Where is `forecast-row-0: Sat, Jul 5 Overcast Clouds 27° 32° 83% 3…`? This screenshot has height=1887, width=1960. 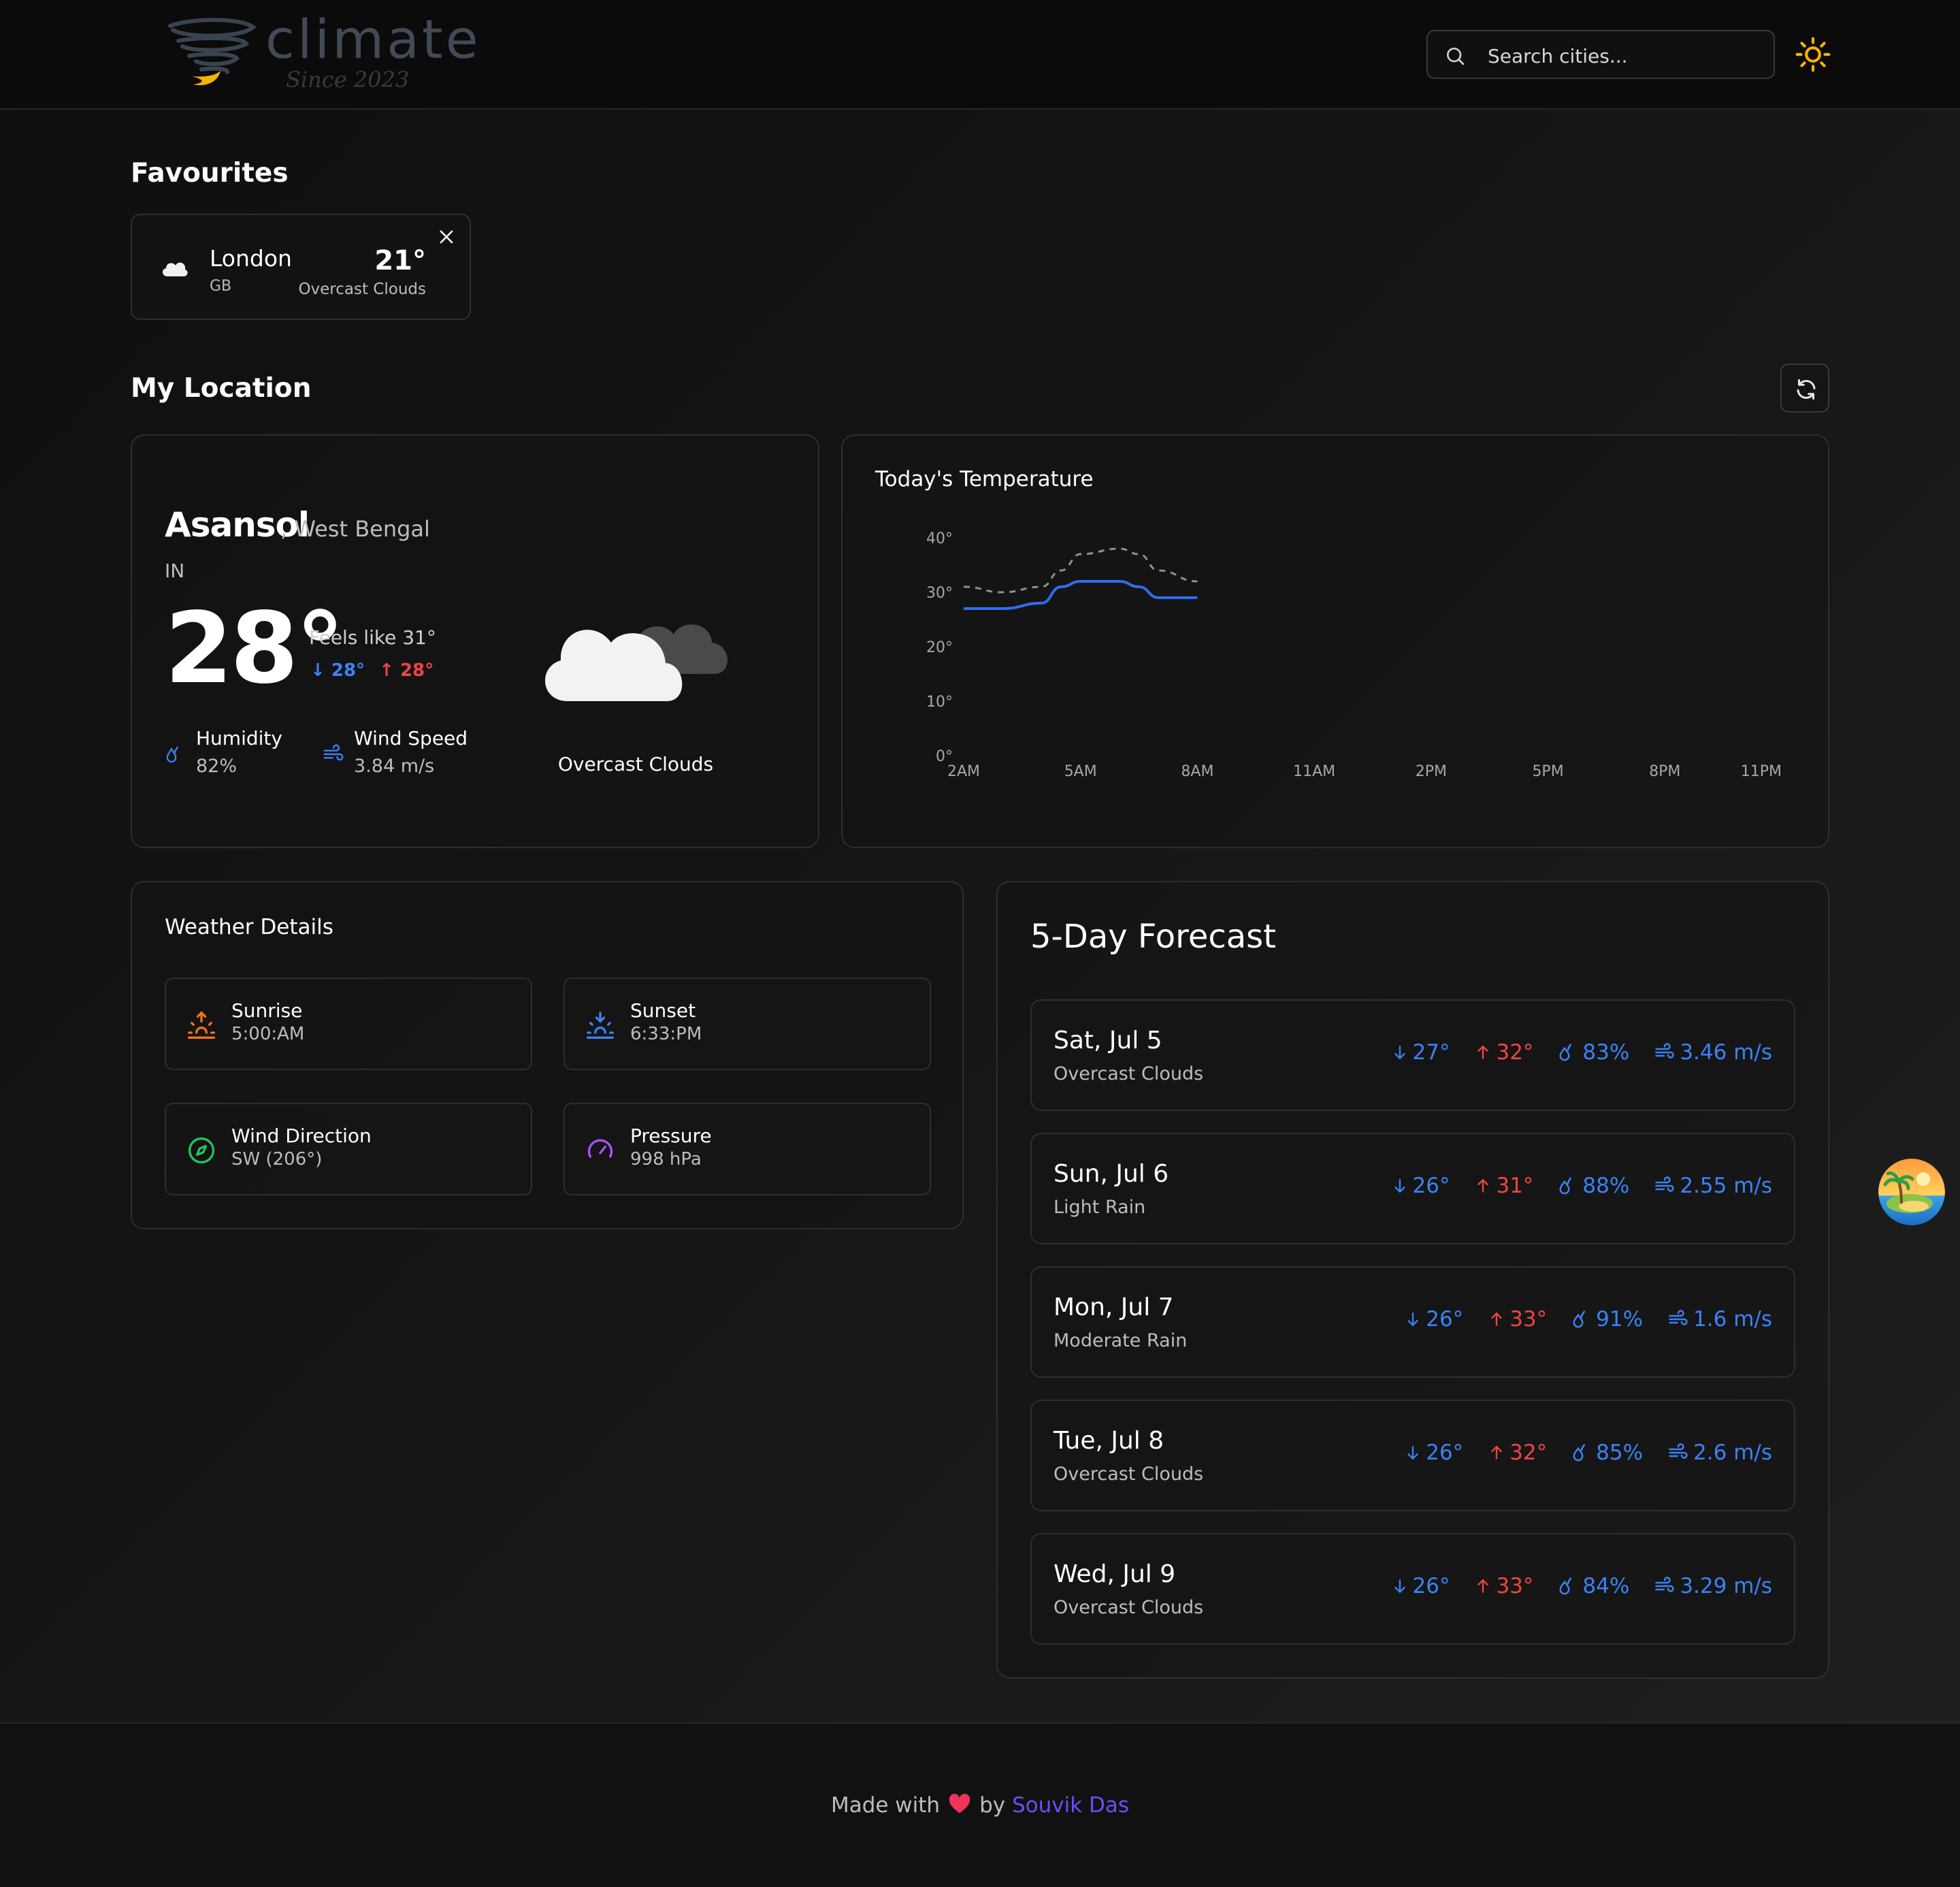
forecast-row-0: Sat, Jul 5 Overcast Clouds 27° 32° 83% 3… is located at coordinates (1413, 1055).